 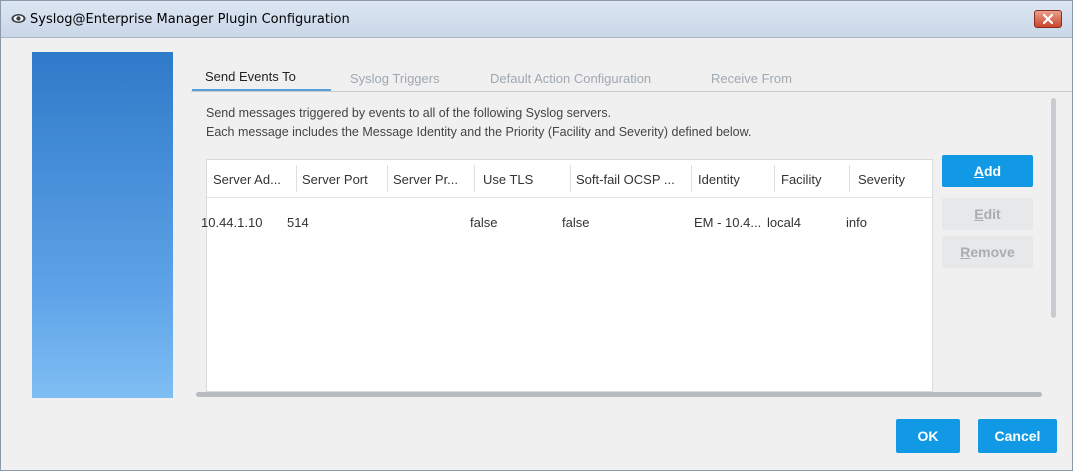 I want to click on column-header-severity: Severity, so click(x=881, y=179).